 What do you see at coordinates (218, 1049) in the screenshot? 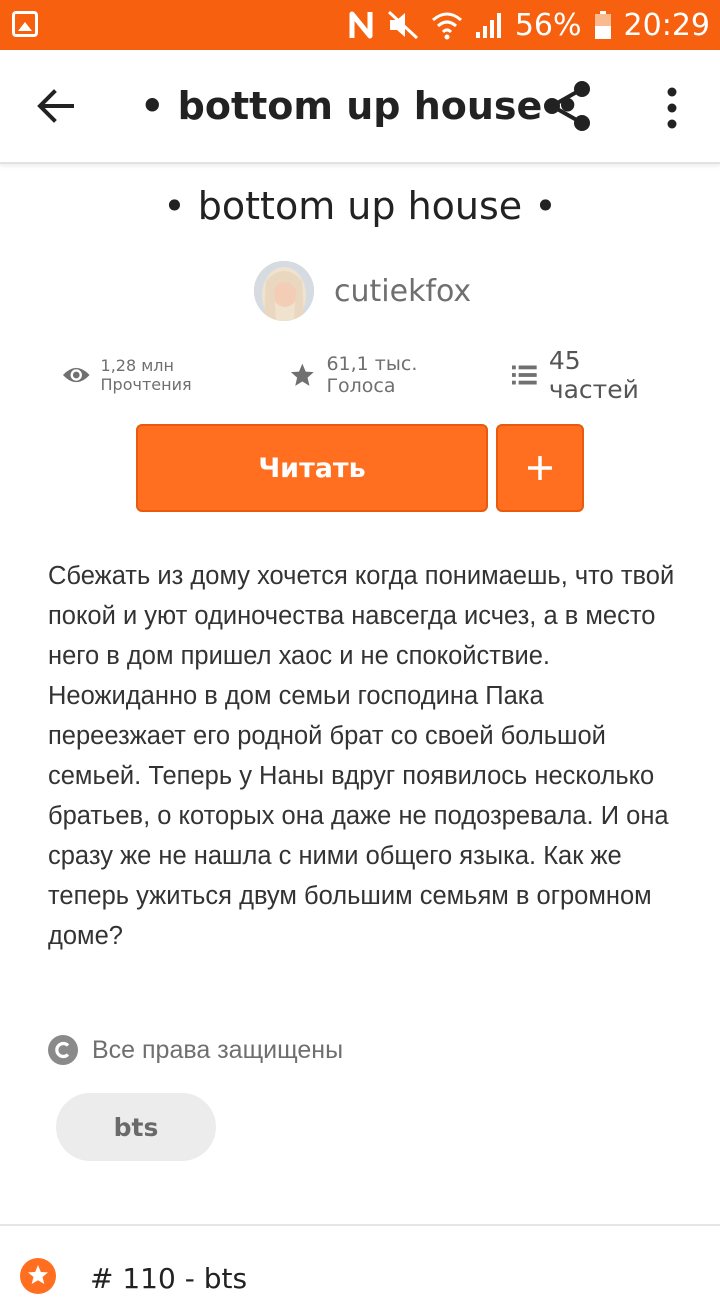
I see `copyright-text: Все права защищены` at bounding box center [218, 1049].